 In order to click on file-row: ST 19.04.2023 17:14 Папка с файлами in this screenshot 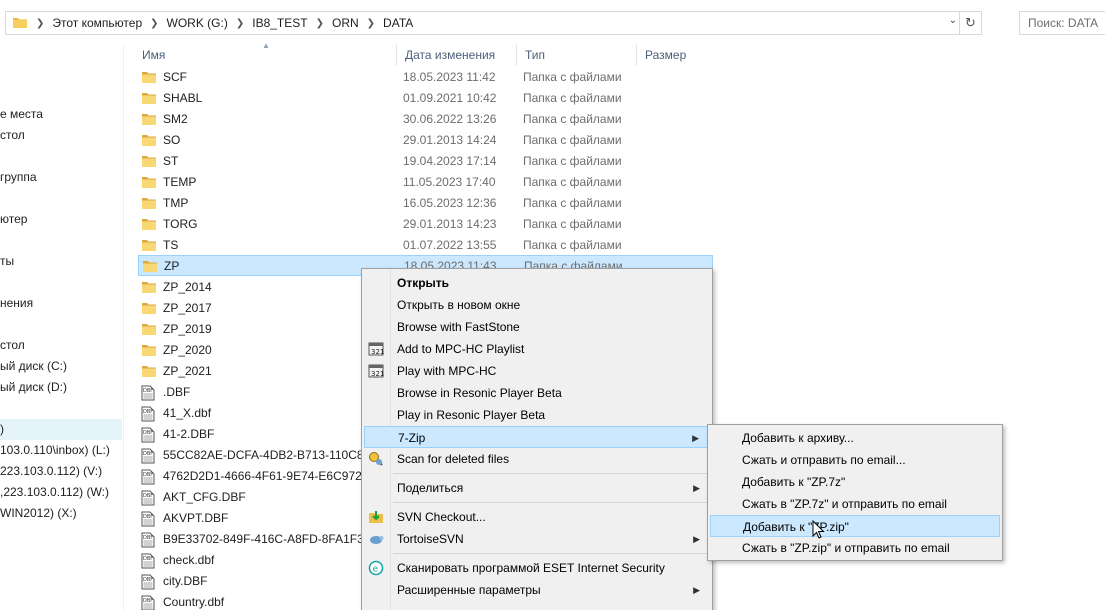, I will do `click(425, 161)`.